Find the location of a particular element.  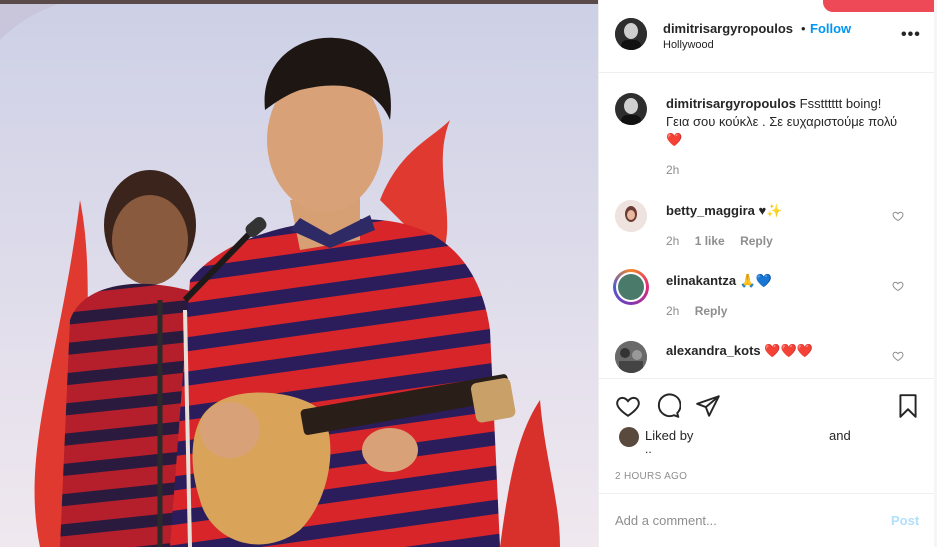

post-actions: Liked by and .. 2 HOURS AGO is located at coordinates (766, 436).